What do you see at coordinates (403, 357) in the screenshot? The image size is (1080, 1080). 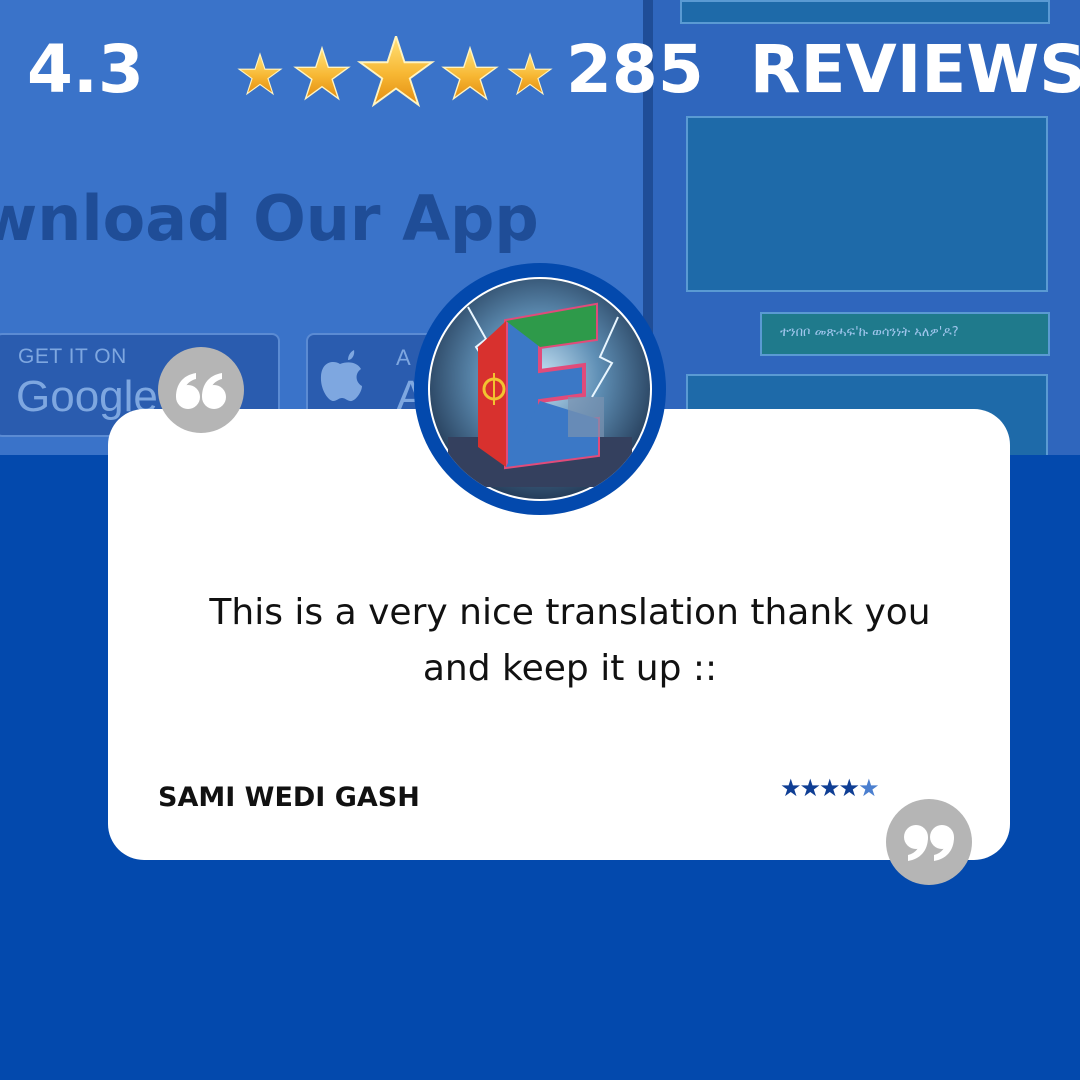 I see `apple-badge-top-text: A` at bounding box center [403, 357].